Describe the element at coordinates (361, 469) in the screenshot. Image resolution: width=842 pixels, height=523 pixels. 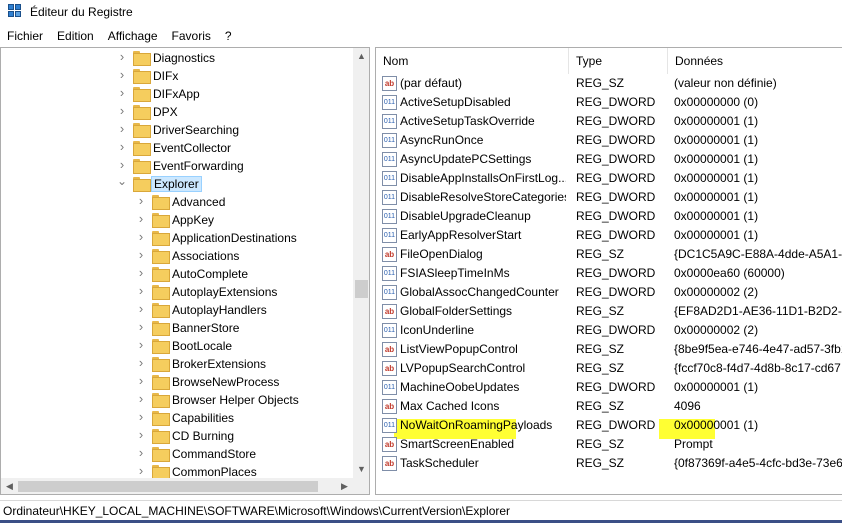
I see `scroll-down-icon: ▼` at that location.